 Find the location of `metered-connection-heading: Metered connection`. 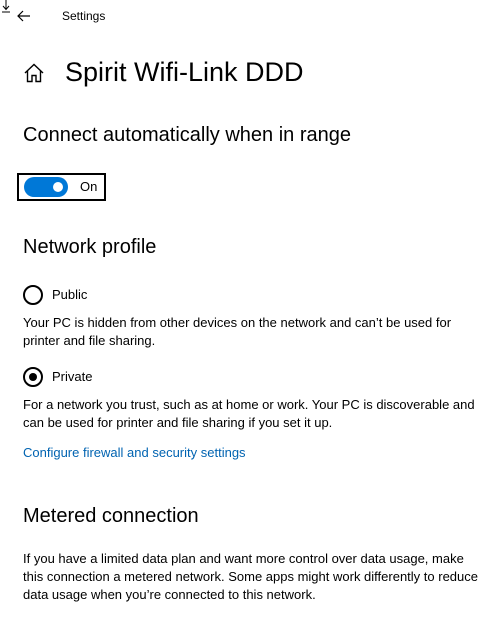

metered-connection-heading: Metered connection is located at coordinates (111, 516).